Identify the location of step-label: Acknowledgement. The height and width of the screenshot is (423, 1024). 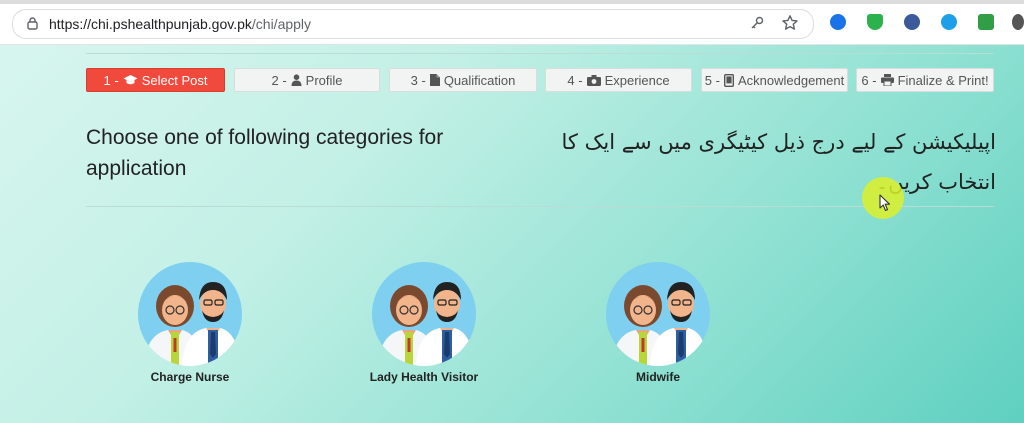
(791, 80).